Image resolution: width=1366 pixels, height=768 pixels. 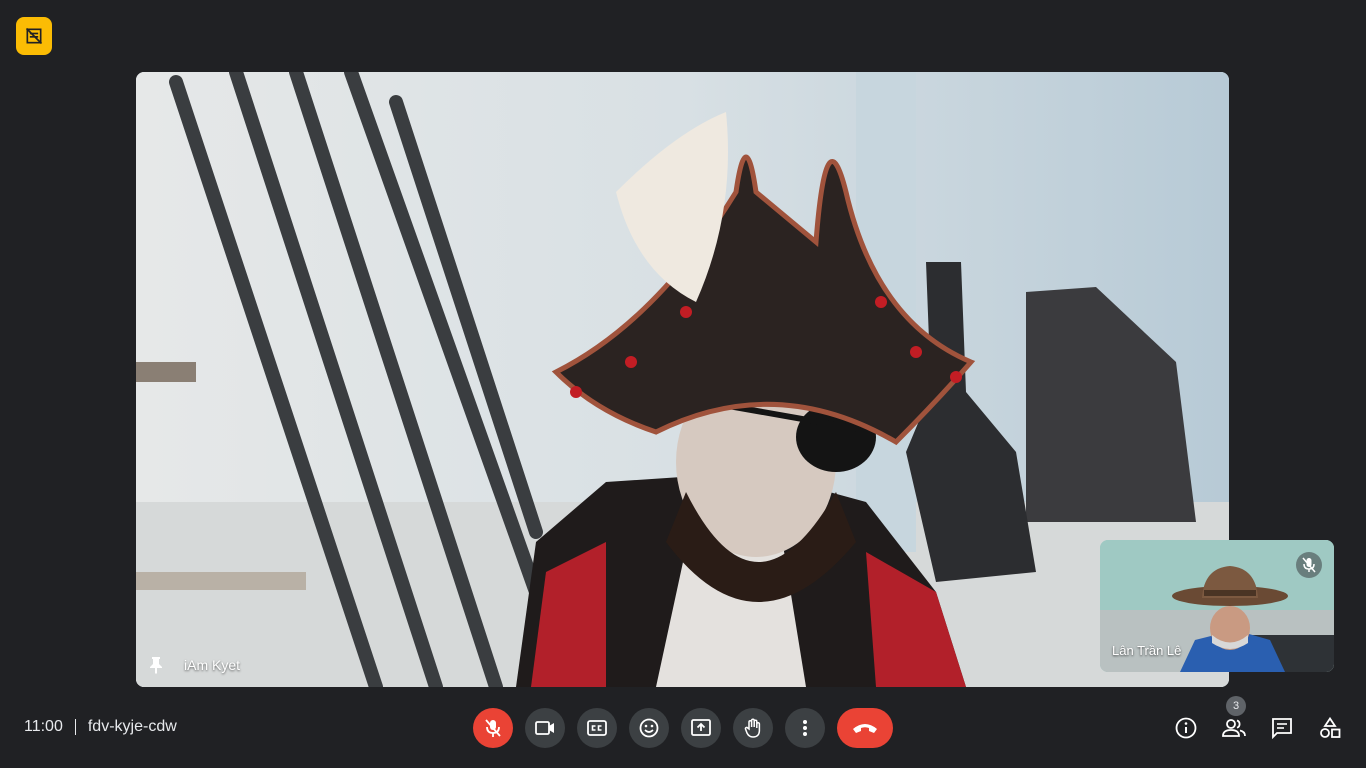 I want to click on leave-call-button, so click(x=865, y=728).